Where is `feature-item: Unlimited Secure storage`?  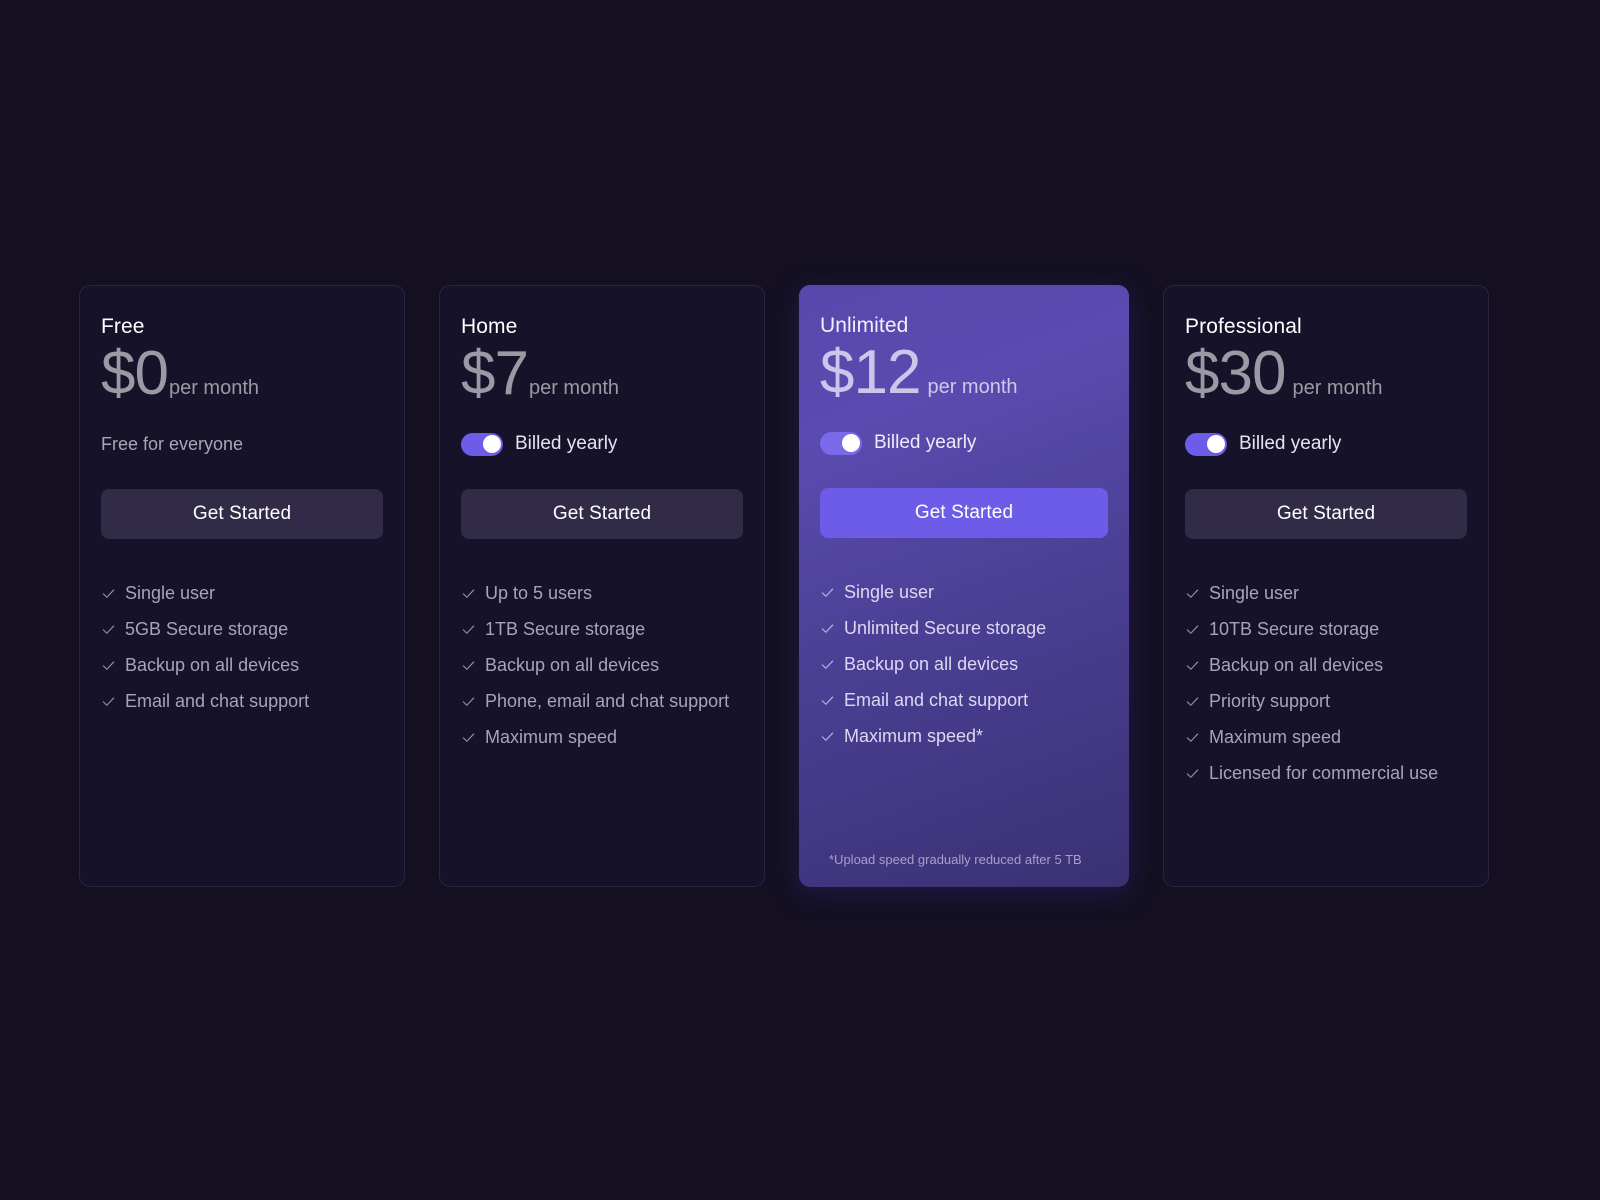
feature-item: Unlimited Secure storage is located at coordinates (964, 628).